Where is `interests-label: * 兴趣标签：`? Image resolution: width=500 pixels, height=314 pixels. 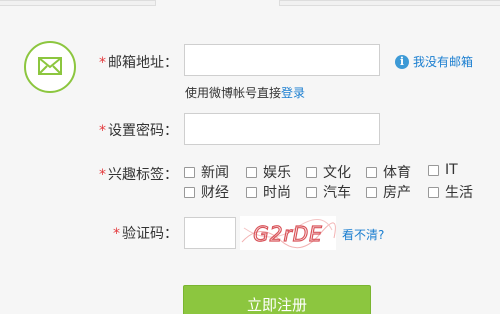 interests-label: * 兴趣标签： is located at coordinates (138, 175).